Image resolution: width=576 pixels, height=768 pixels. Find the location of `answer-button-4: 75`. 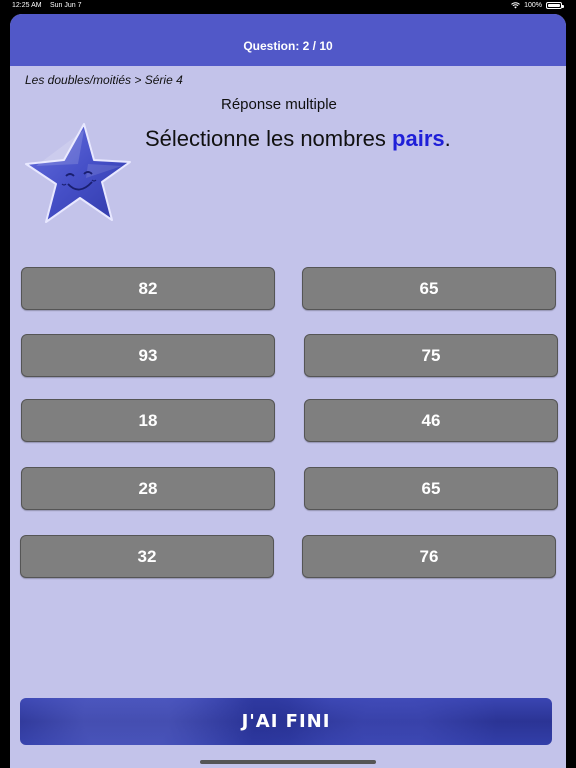

answer-button-4: 75 is located at coordinates (431, 355).